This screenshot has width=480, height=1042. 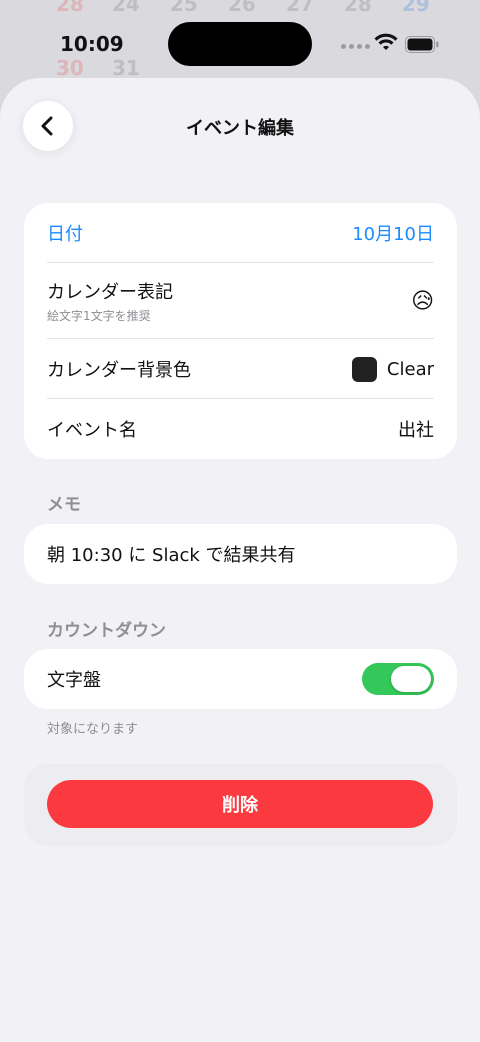 I want to click on battery-icon, so click(x=422, y=44).